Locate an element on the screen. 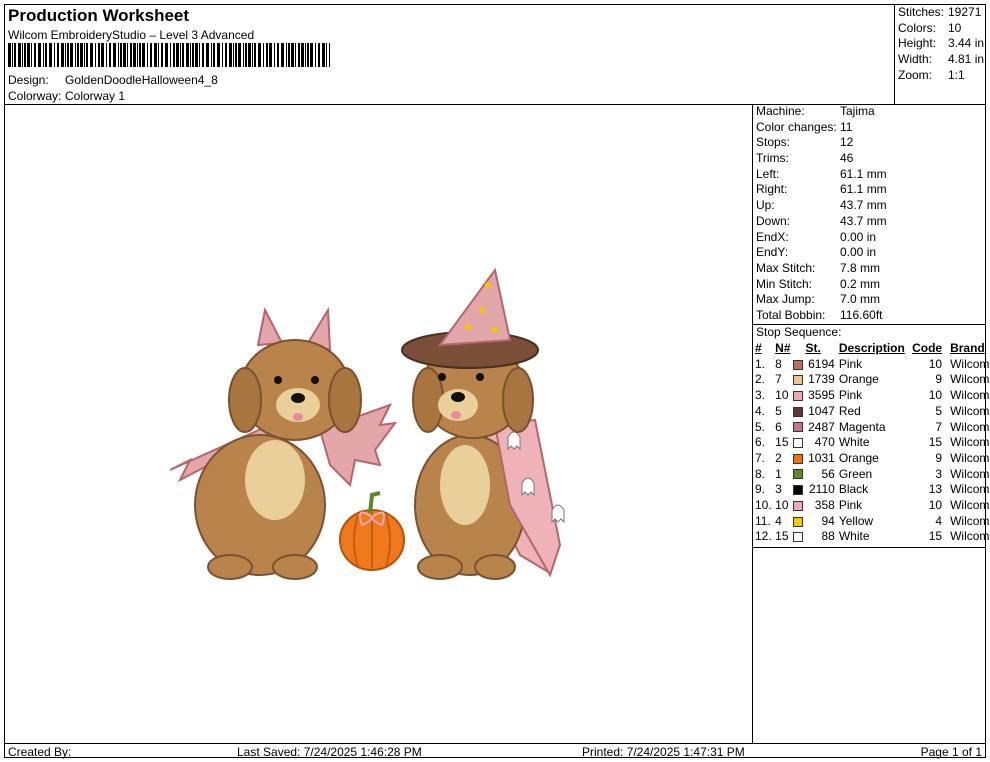 The image size is (990, 762). row-needle: 4 is located at coordinates (778, 520).